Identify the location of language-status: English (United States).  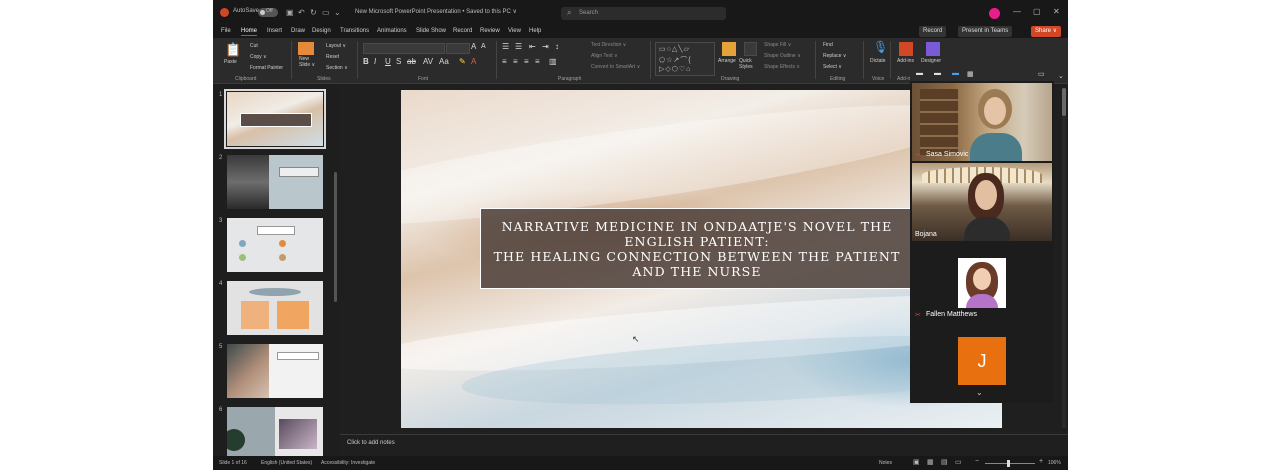
(286, 463).